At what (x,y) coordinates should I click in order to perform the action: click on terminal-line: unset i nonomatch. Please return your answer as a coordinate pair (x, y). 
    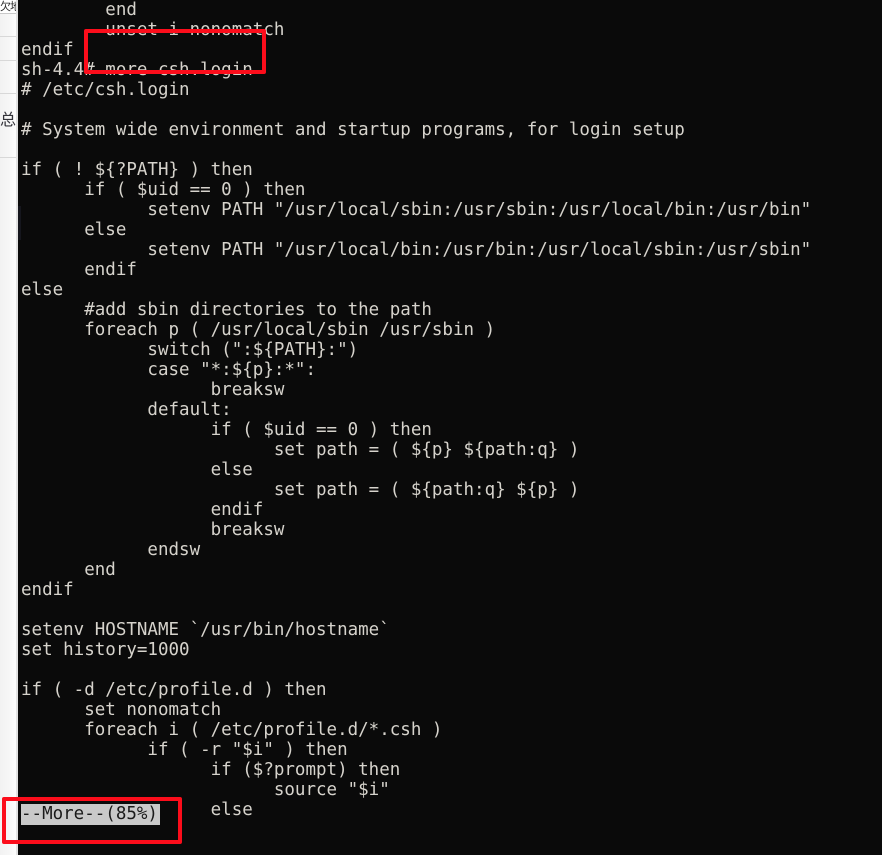
    Looking at the image, I should click on (153, 30).